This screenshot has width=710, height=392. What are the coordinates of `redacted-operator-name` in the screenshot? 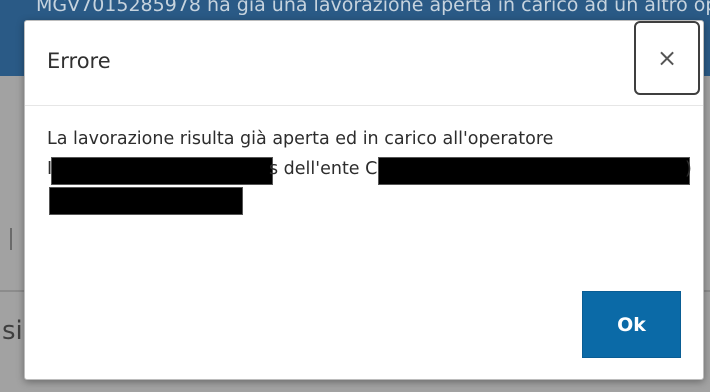 It's located at (162, 171).